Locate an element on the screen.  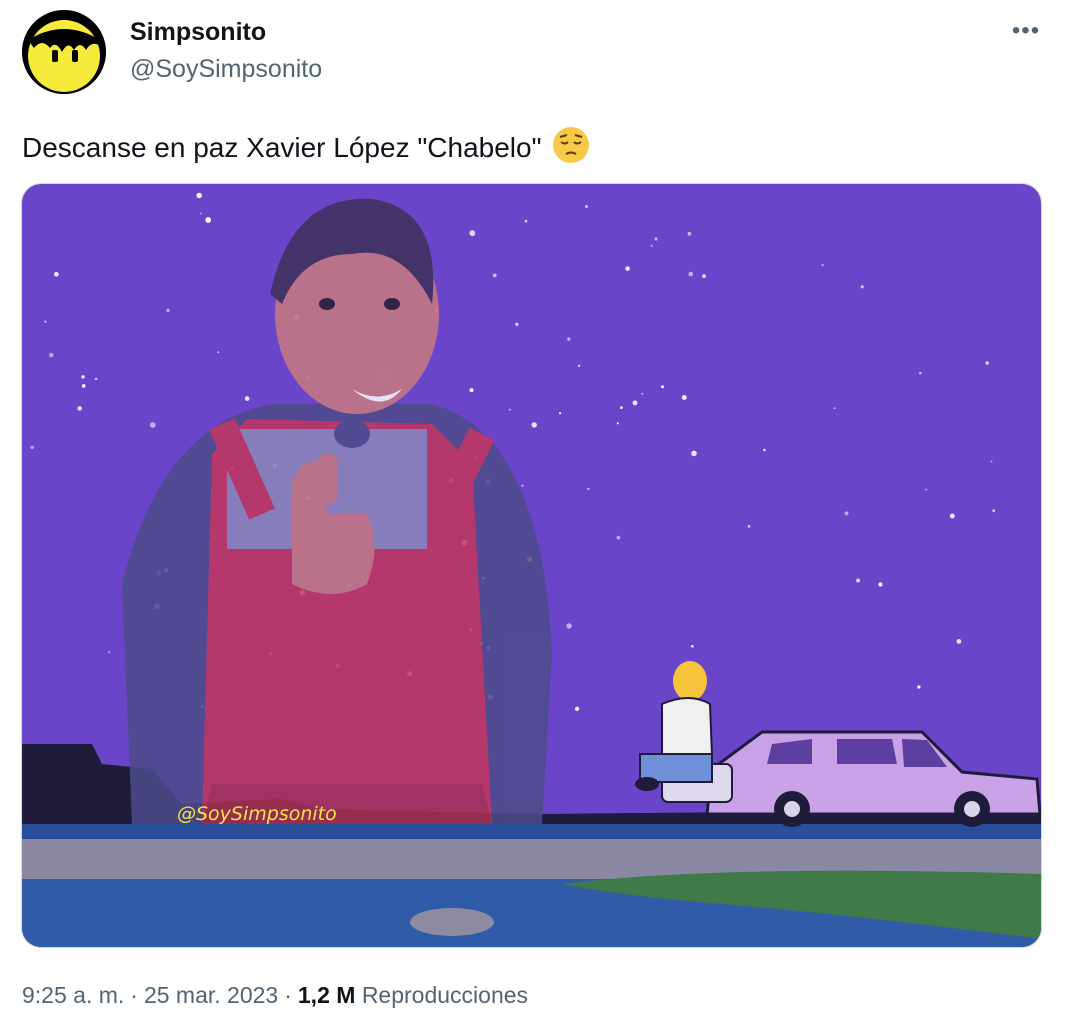
more-options-button: ••• is located at coordinates (1026, 31).